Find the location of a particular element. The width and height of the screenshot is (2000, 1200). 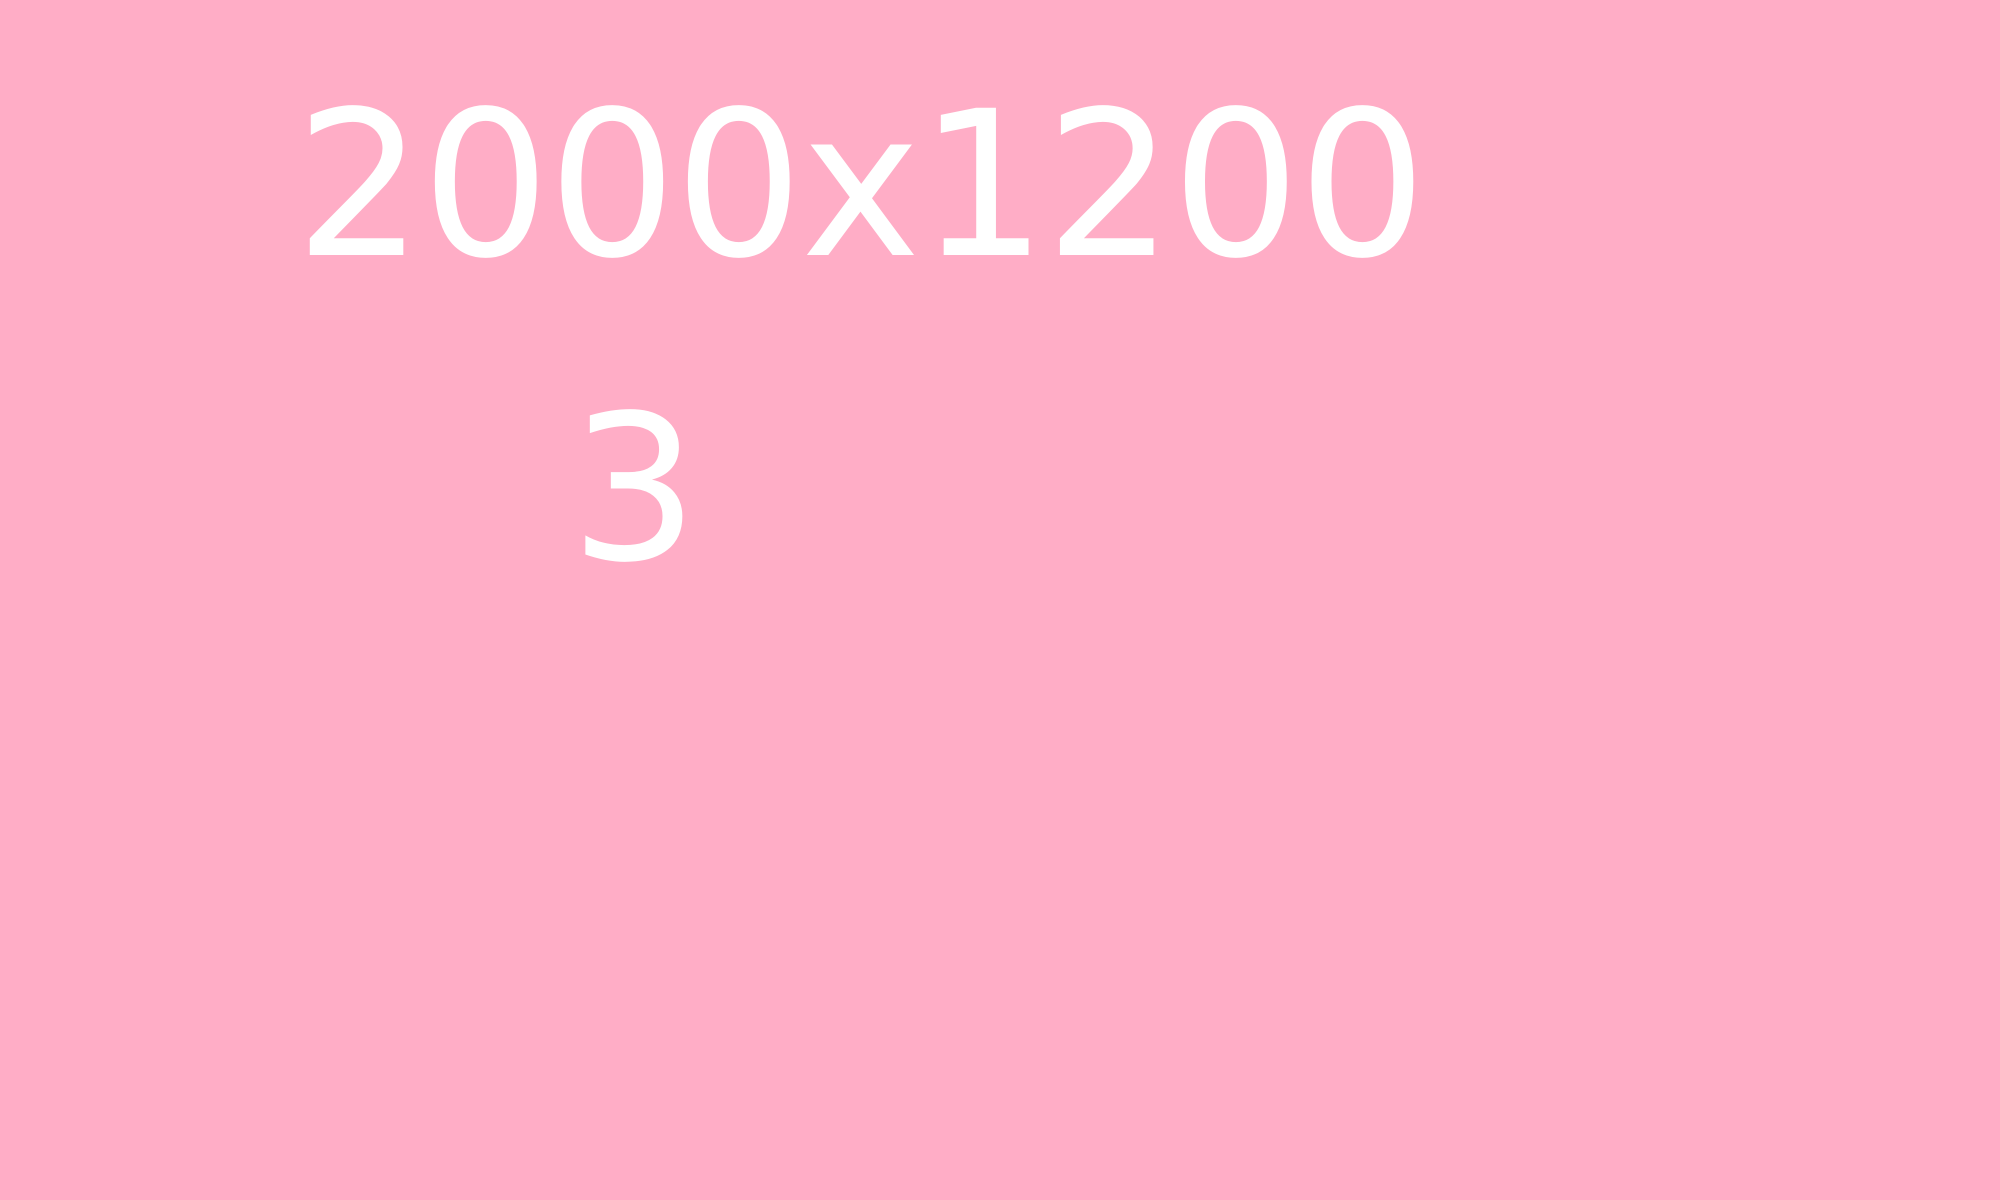

dimensions-label: 2000x1200 is located at coordinates (861, 185).